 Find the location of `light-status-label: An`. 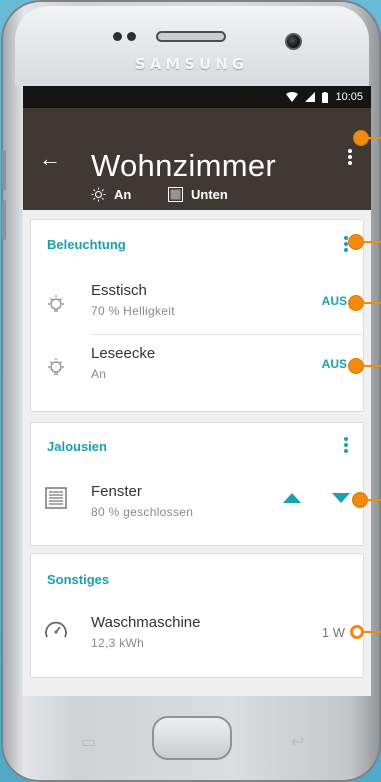

light-status-label: An is located at coordinates (123, 194).